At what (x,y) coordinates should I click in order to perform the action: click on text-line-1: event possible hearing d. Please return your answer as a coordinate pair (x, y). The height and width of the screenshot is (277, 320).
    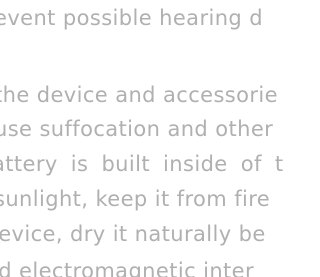
    Looking at the image, I should click on (131, 18).